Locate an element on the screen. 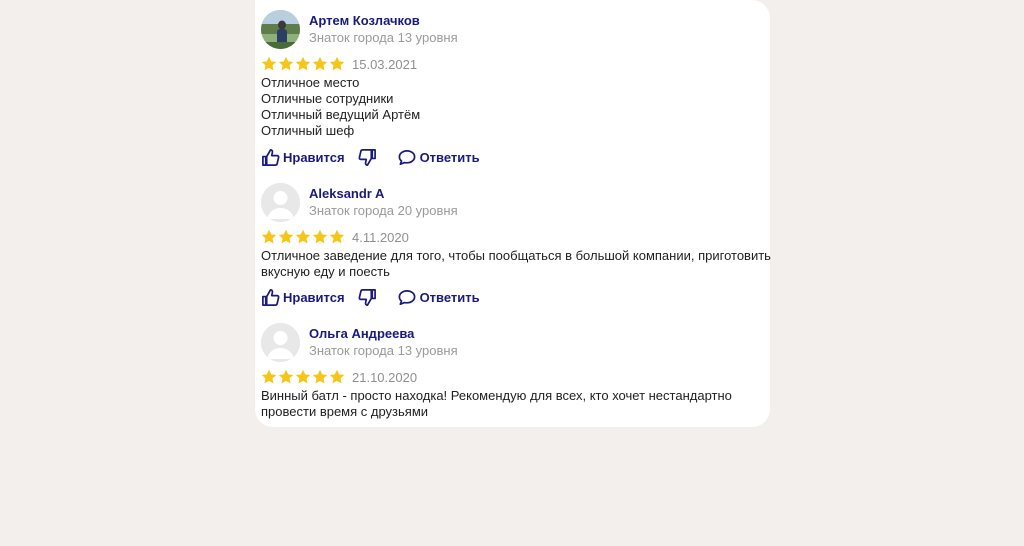 The height and width of the screenshot is (546, 1024). review-text-line: Отличный ведущий Артём is located at coordinates (341, 114).